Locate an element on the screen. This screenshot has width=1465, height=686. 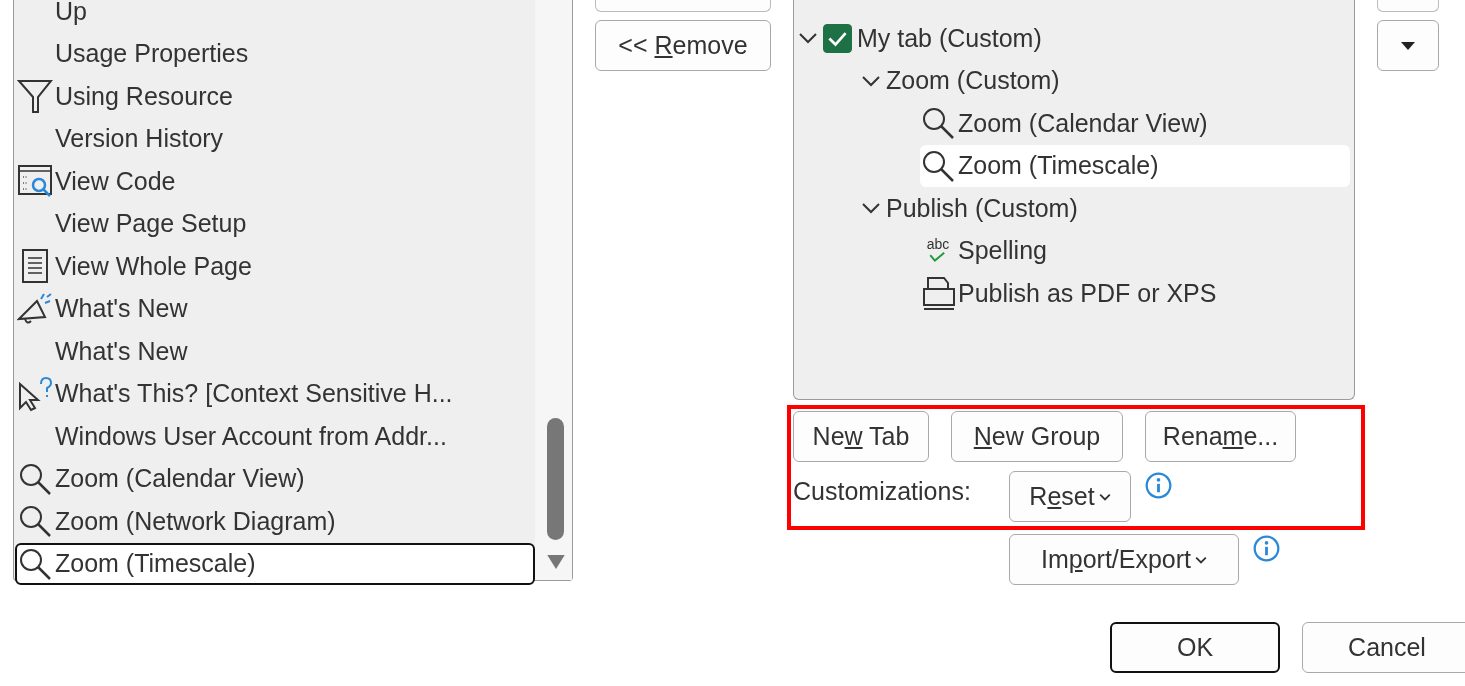
tree-item: Zoom (Custom) is located at coordinates (1105, 80).